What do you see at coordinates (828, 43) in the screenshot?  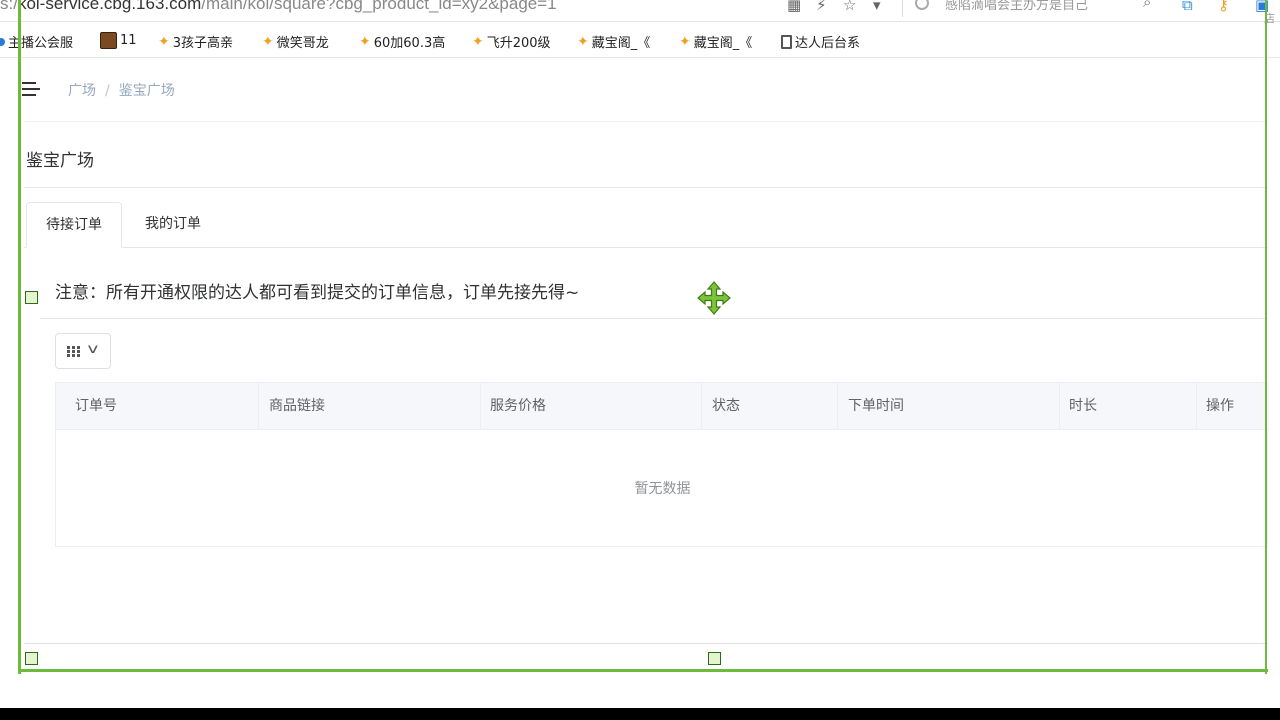 I see `bookmark-label: 达人后台系` at bounding box center [828, 43].